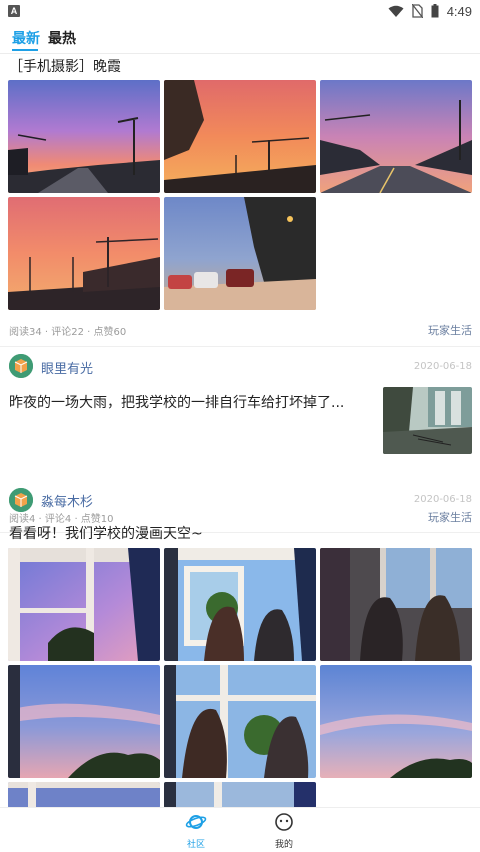 The image size is (480, 852). What do you see at coordinates (459, 11) in the screenshot?
I see `clock: 4:49` at bounding box center [459, 11].